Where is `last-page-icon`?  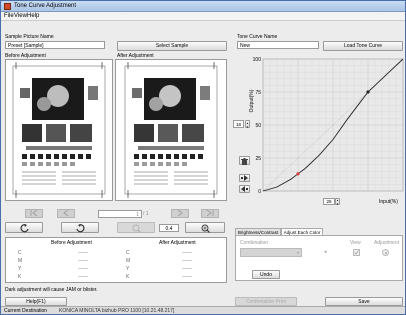
last-page-icon is located at coordinates (210, 213).